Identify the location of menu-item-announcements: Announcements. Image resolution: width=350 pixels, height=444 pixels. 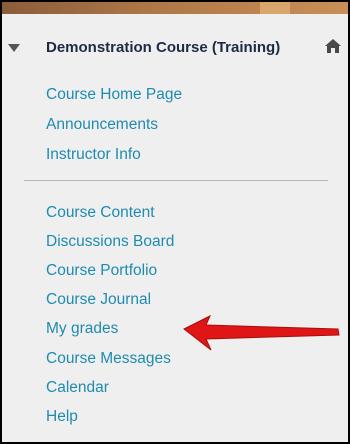
(102, 125).